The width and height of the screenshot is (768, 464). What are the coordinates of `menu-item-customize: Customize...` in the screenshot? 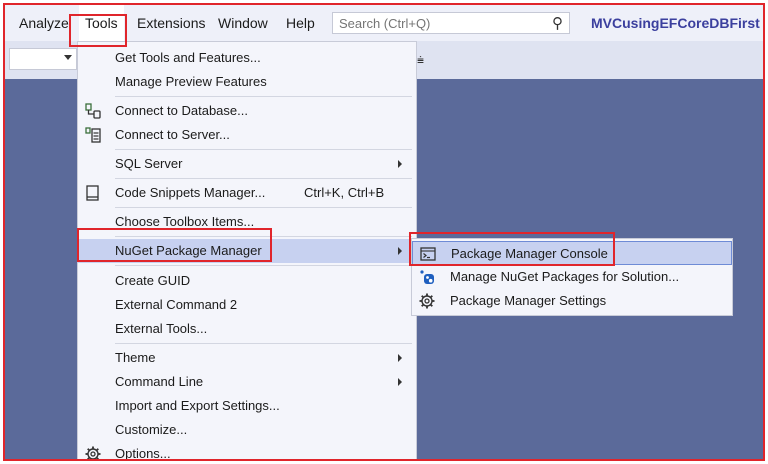 It's located at (247, 430).